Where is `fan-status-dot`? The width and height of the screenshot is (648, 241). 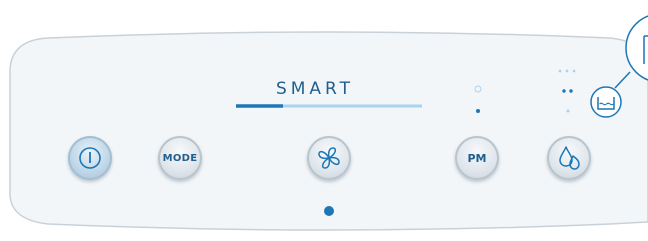 fan-status-dot is located at coordinates (329, 211).